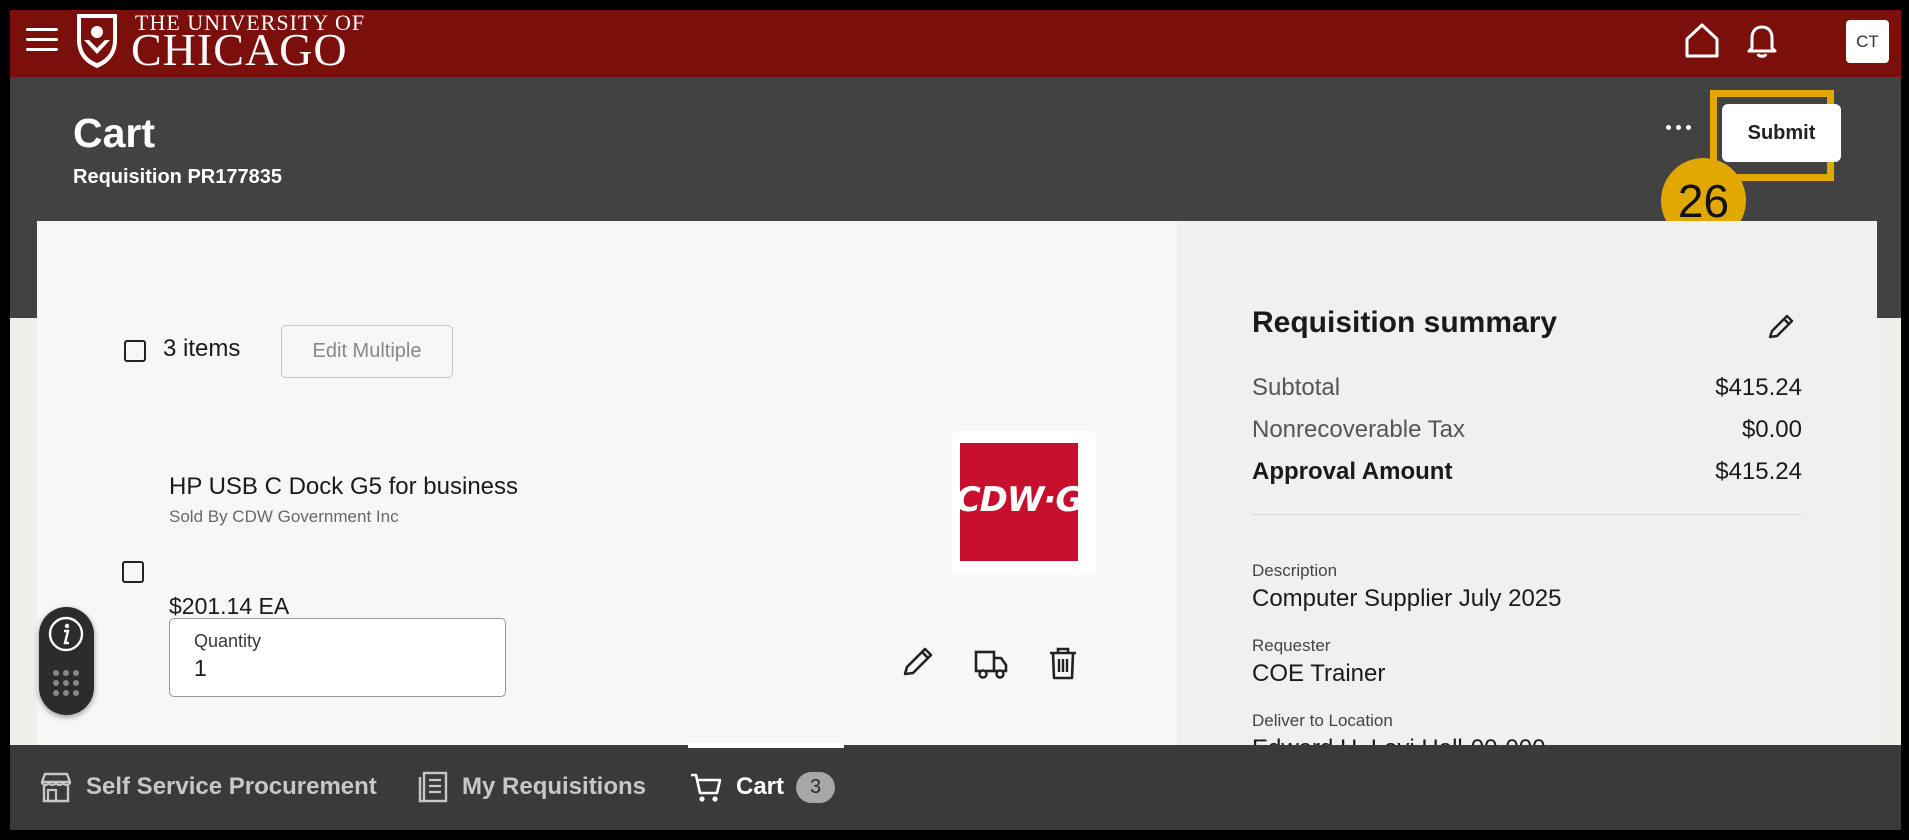  Describe the element at coordinates (228, 641) in the screenshot. I see `quantity-label: Quantity` at that location.